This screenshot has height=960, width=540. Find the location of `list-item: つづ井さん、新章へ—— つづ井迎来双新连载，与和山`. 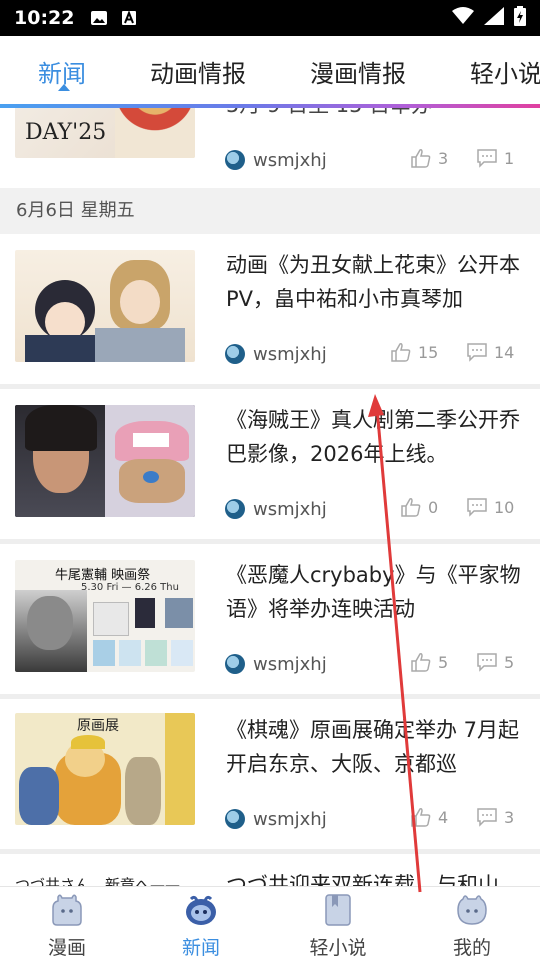

list-item: つづ井さん、新章へ—— つづ井迎来双新连载，与和山 is located at coordinates (270, 870).